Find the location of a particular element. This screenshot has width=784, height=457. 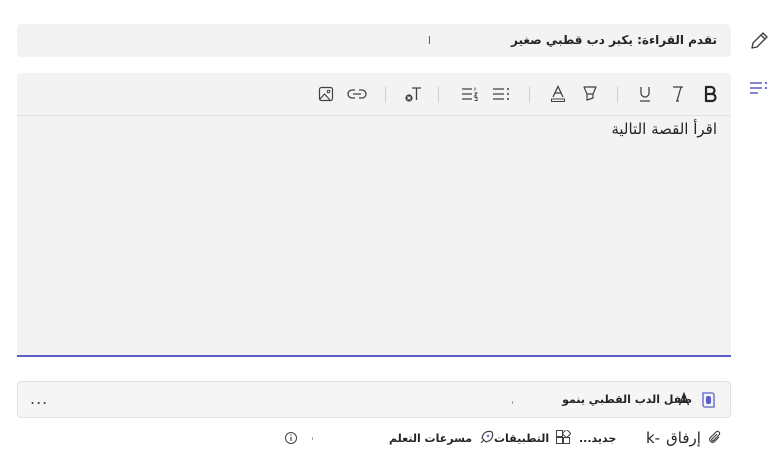

checklist-icon is located at coordinates (759, 89).